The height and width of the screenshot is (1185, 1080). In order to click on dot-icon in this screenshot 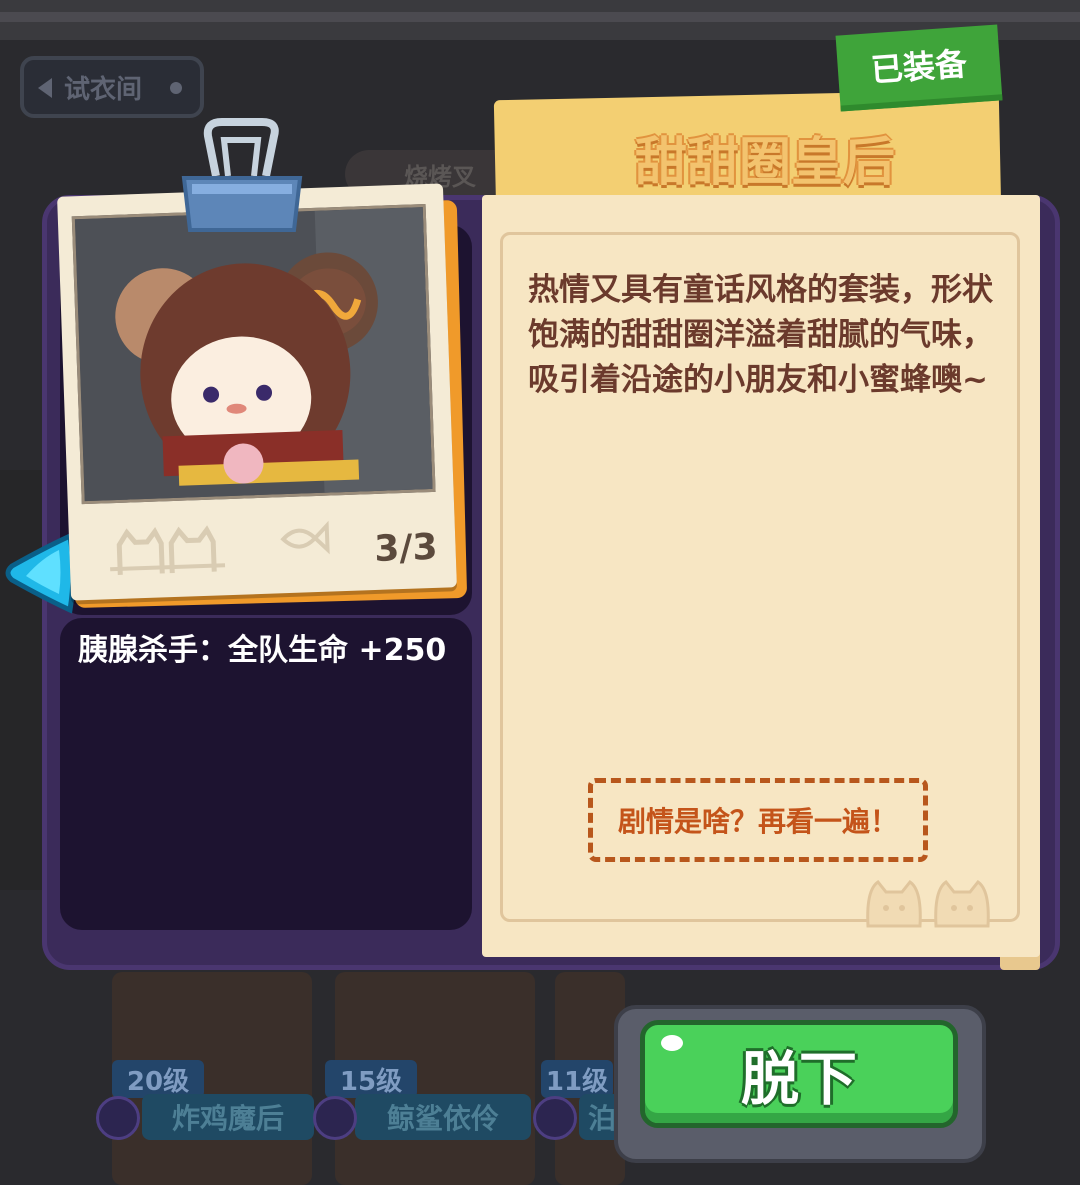, I will do `click(176, 88)`.